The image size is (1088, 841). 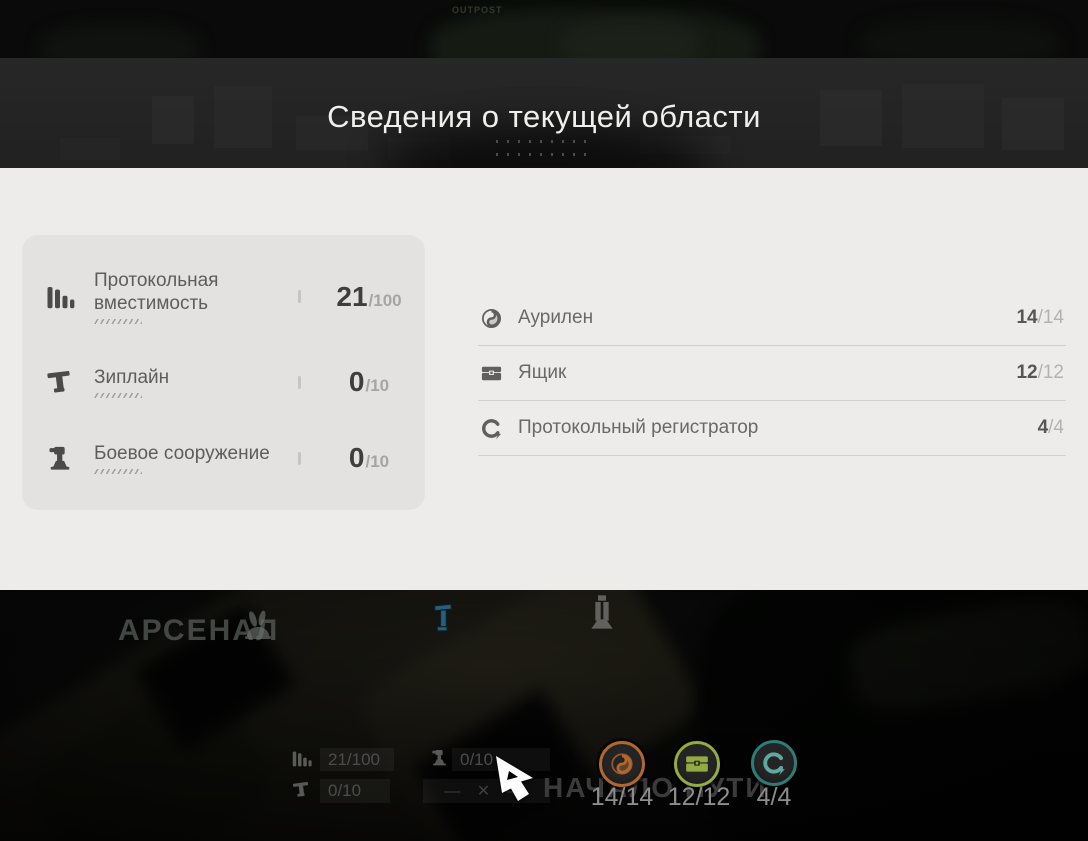 I want to click on badge-chest, so click(x=697, y=764).